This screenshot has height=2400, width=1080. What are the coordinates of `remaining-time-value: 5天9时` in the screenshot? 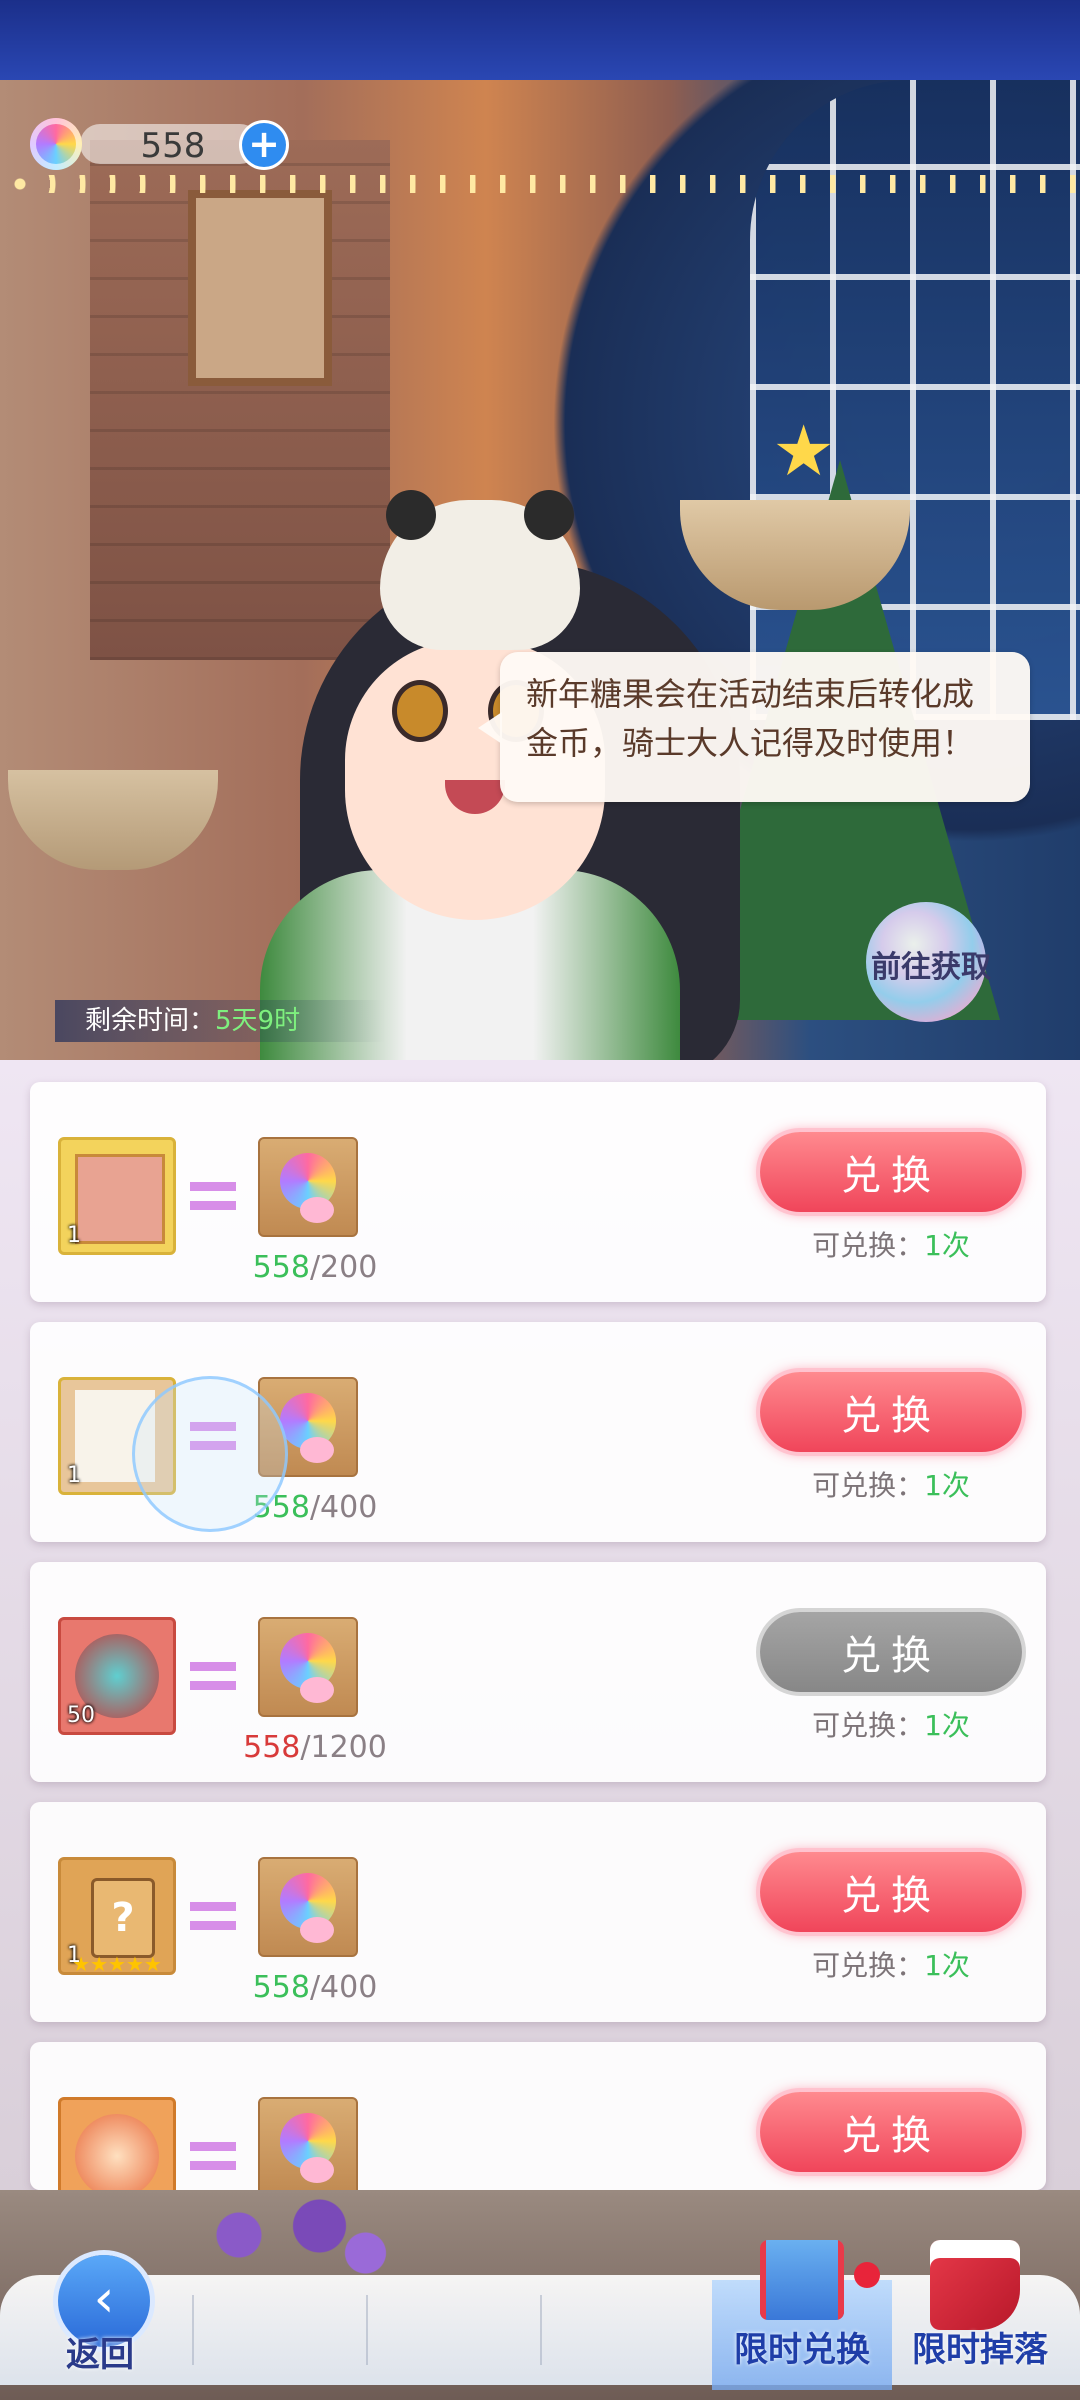 It's located at (258, 1021).